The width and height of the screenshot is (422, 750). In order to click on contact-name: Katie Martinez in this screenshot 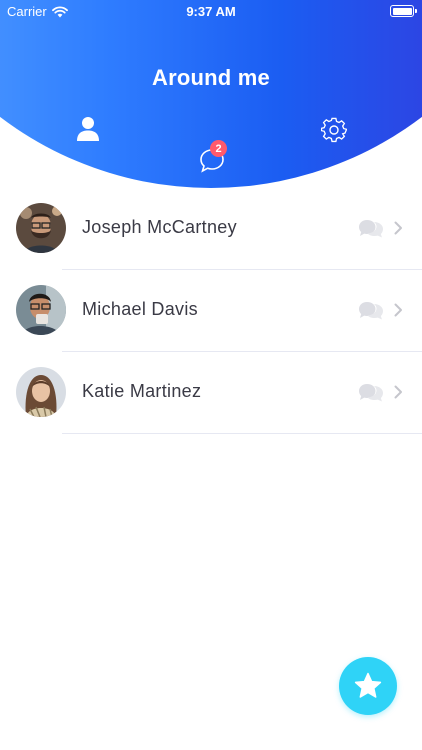, I will do `click(142, 391)`.